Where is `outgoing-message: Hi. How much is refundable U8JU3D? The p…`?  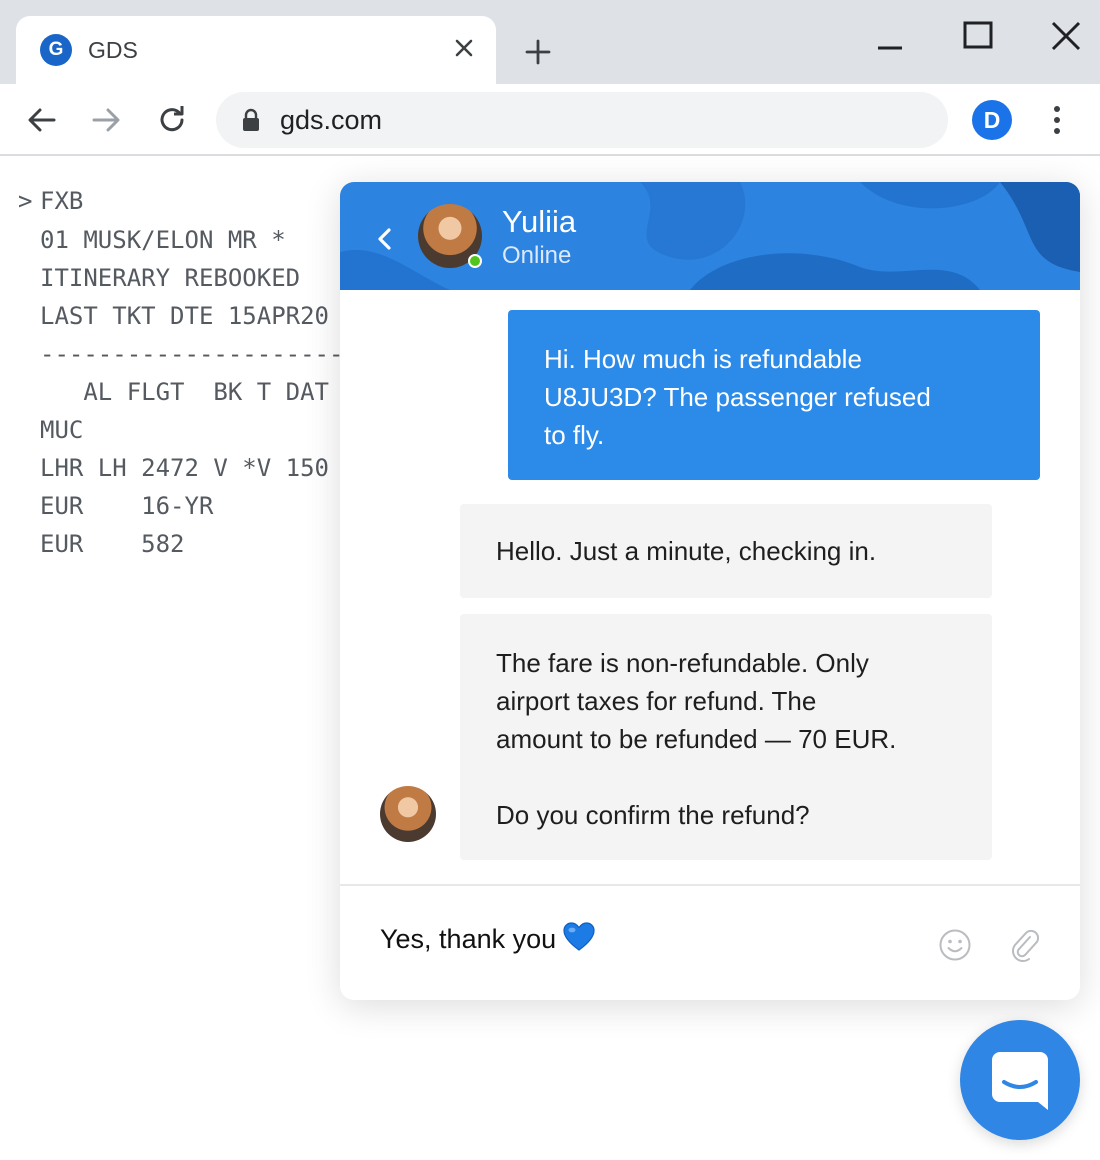 outgoing-message: Hi. How much is refundable U8JU3D? The p… is located at coordinates (774, 395).